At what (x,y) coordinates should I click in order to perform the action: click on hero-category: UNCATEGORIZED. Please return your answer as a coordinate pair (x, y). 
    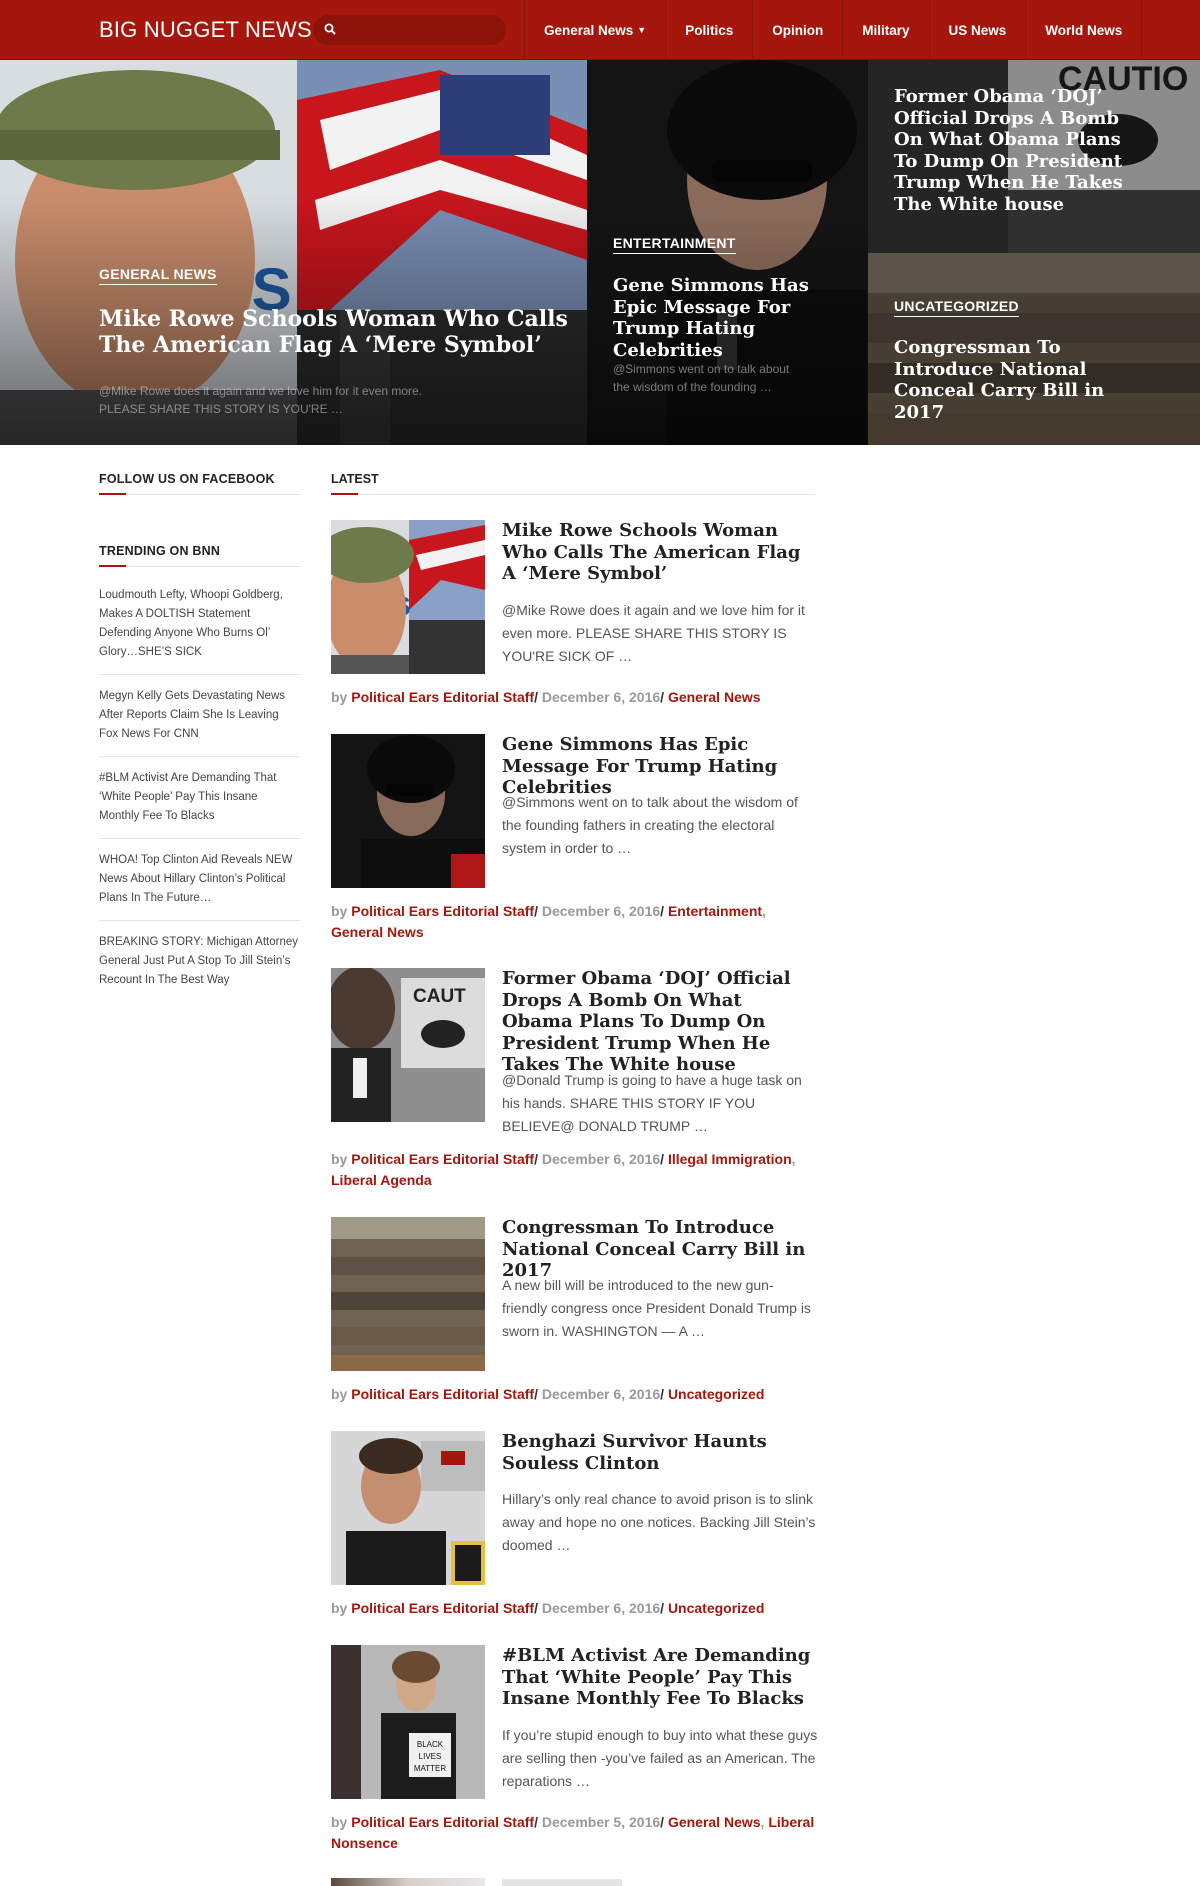
    Looking at the image, I should click on (956, 307).